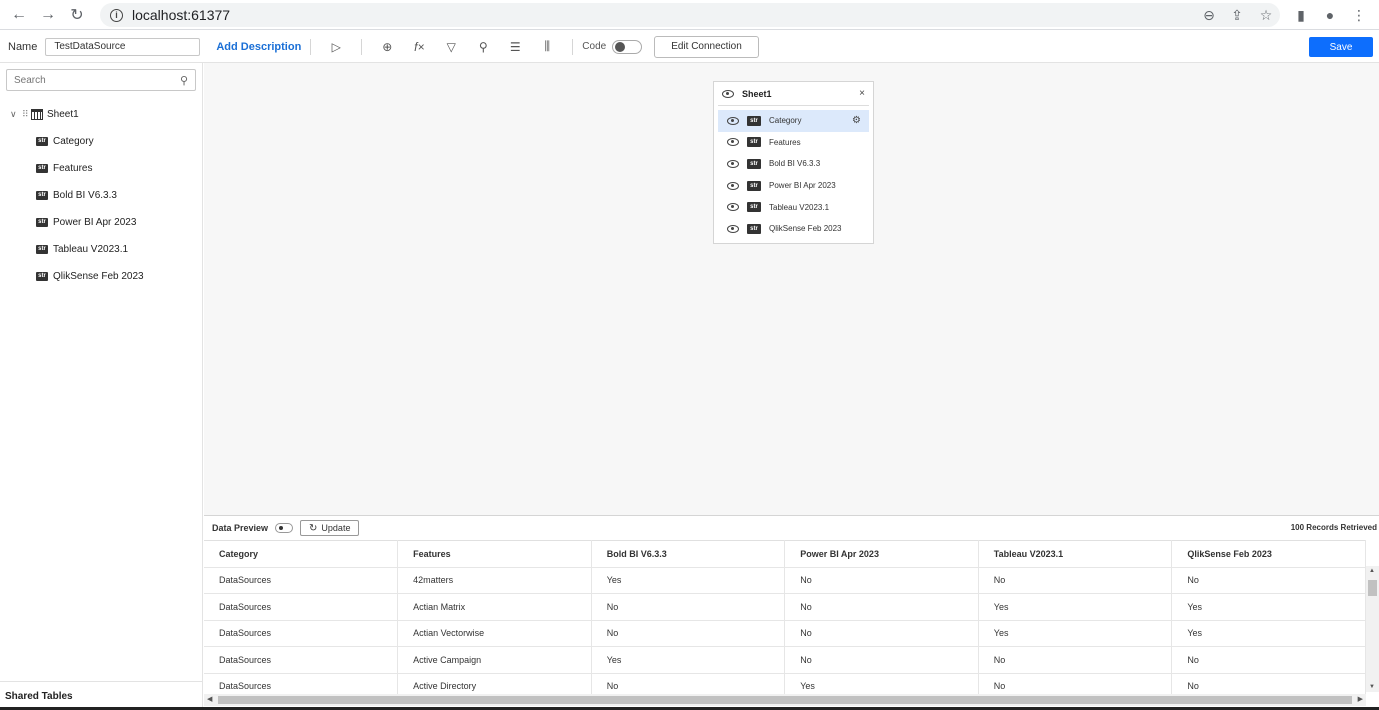  I want to click on close-icon: ×, so click(862, 93).